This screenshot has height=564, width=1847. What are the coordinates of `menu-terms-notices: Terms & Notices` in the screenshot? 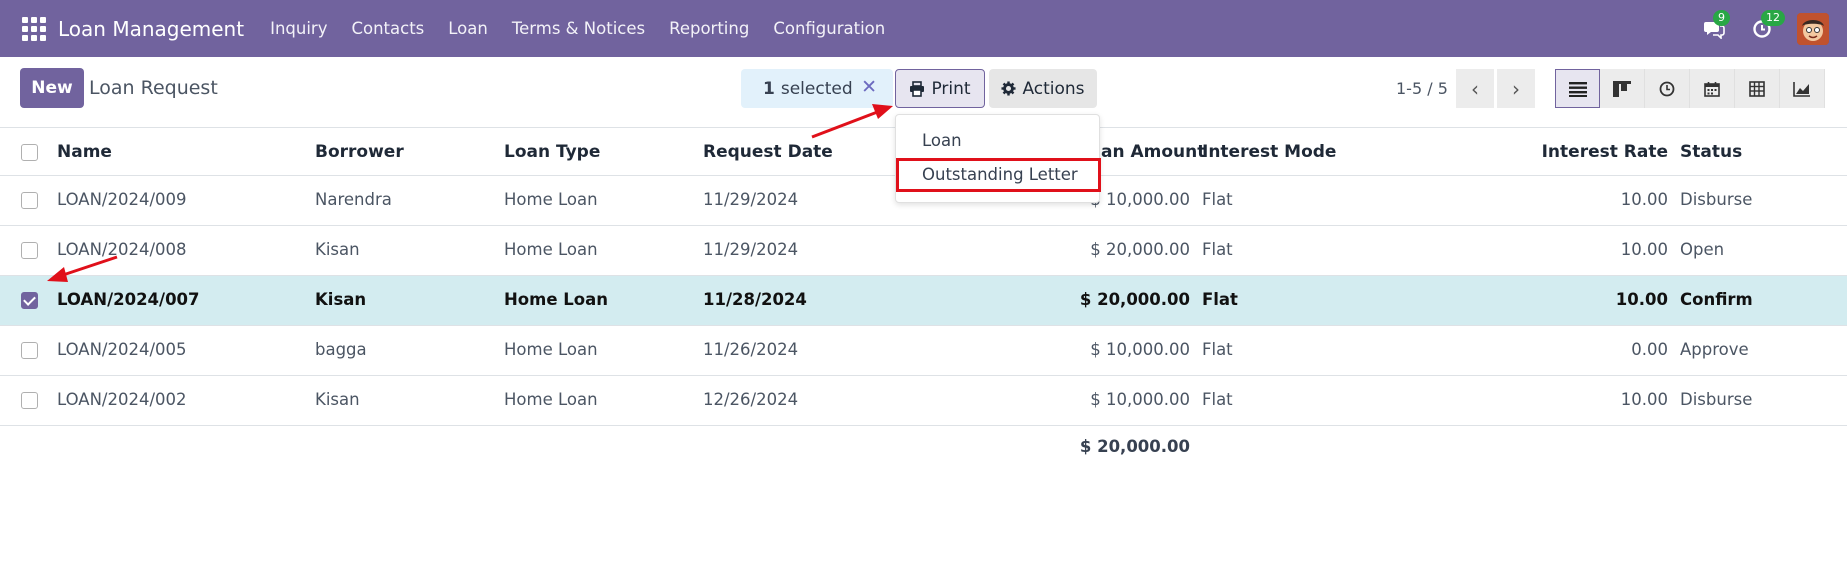 It's located at (578, 28).